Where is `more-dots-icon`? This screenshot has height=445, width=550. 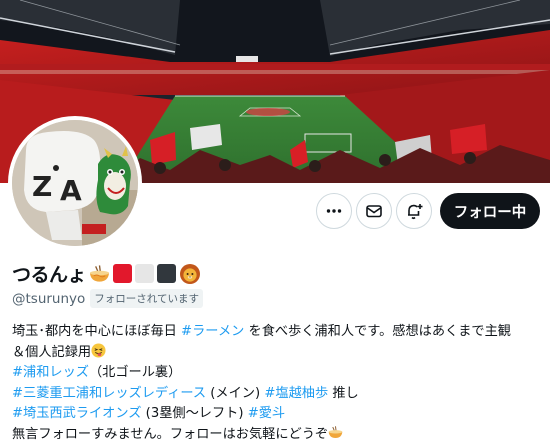 more-dots-icon is located at coordinates (334, 211).